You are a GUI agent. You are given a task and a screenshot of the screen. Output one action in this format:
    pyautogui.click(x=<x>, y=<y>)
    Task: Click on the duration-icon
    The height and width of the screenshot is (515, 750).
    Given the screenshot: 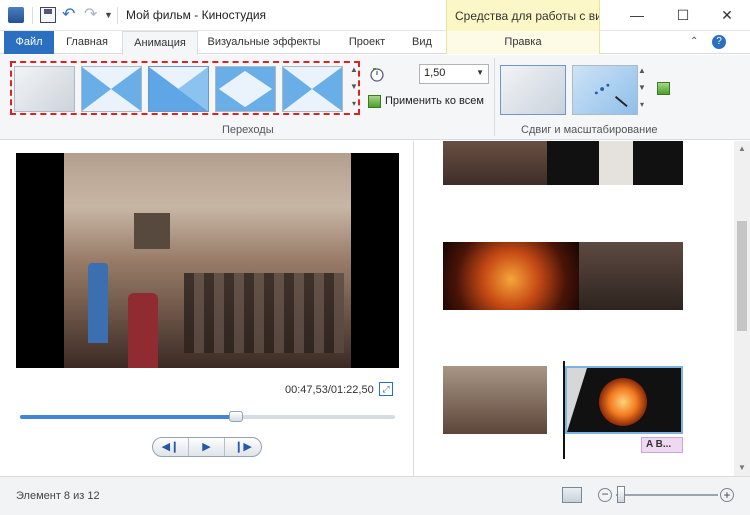 What is the action you would take?
    pyautogui.click(x=377, y=74)
    